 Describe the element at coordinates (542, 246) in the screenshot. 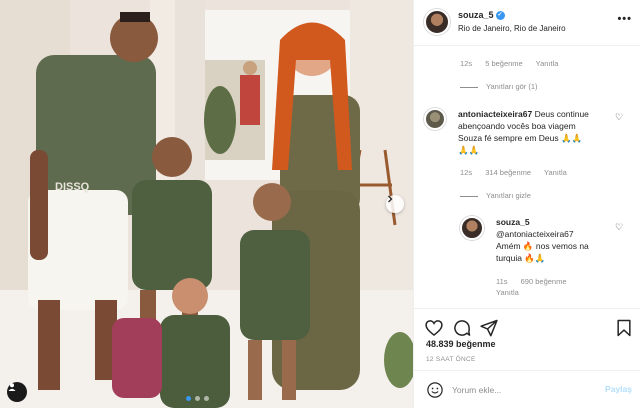

I see `reply-text-line: Amém 🔥 nos vemos na` at that location.